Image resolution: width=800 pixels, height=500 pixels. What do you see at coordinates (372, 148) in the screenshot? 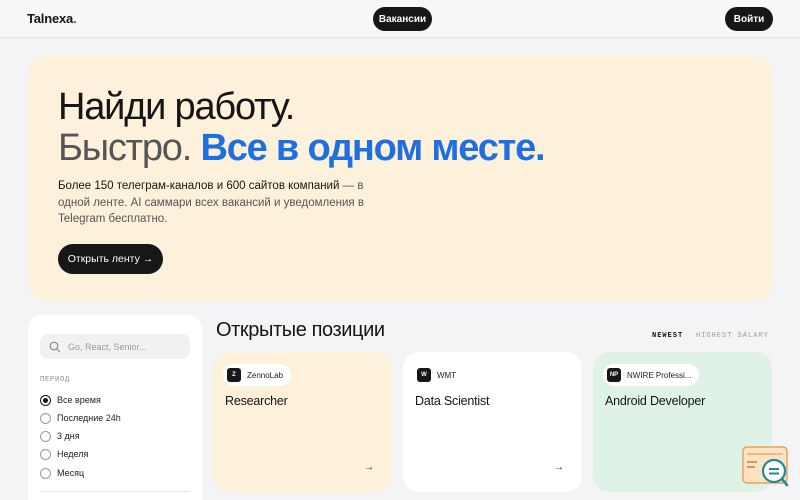
I see `hero-heading-accent: Все в одном месте.` at bounding box center [372, 148].